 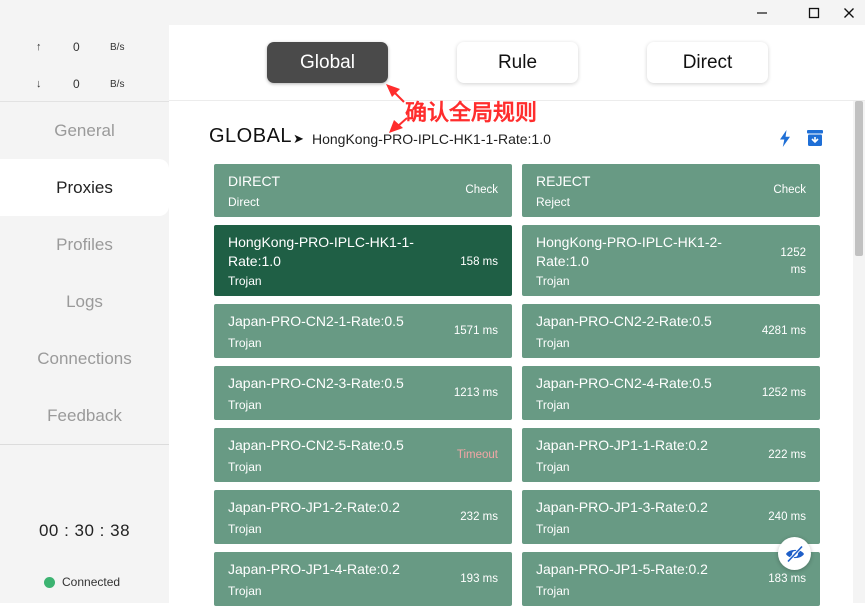 I want to click on proxy-card-jp1-5: Japan-PRO-JP1-5-Rate:0.2 Trojan 183 ms, so click(x=671, y=579).